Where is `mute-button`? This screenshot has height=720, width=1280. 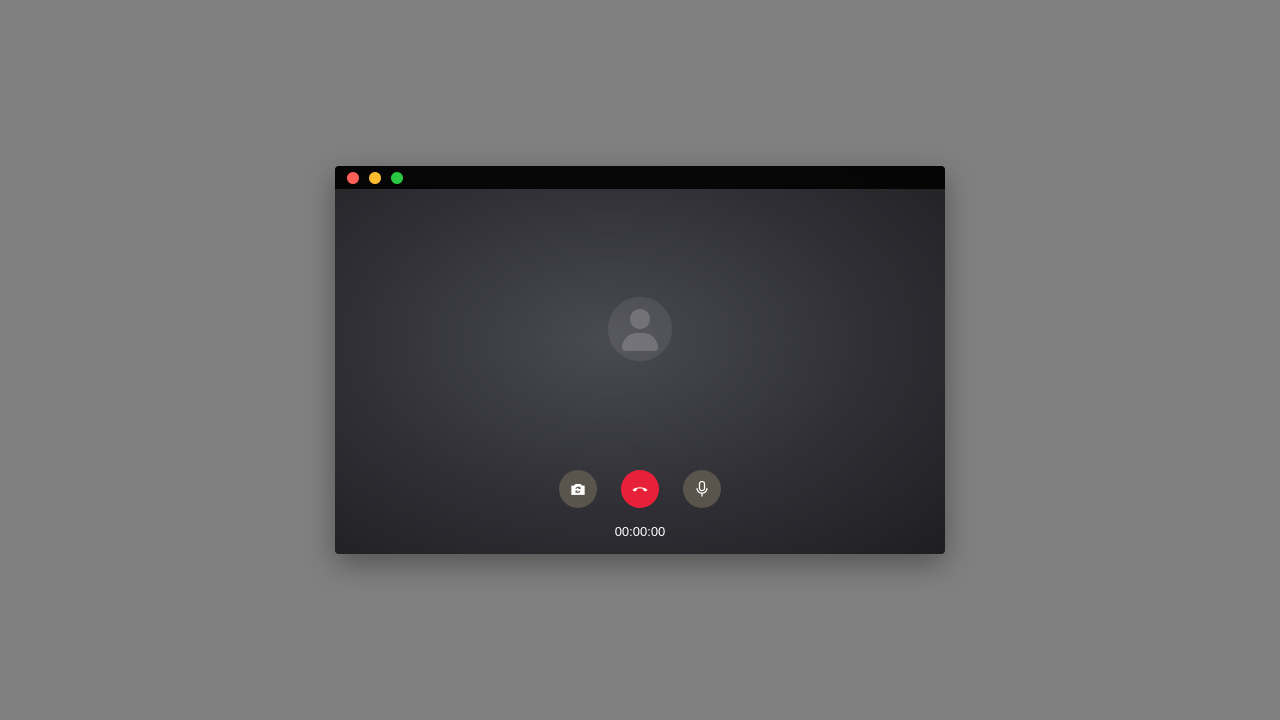
mute-button is located at coordinates (702, 489).